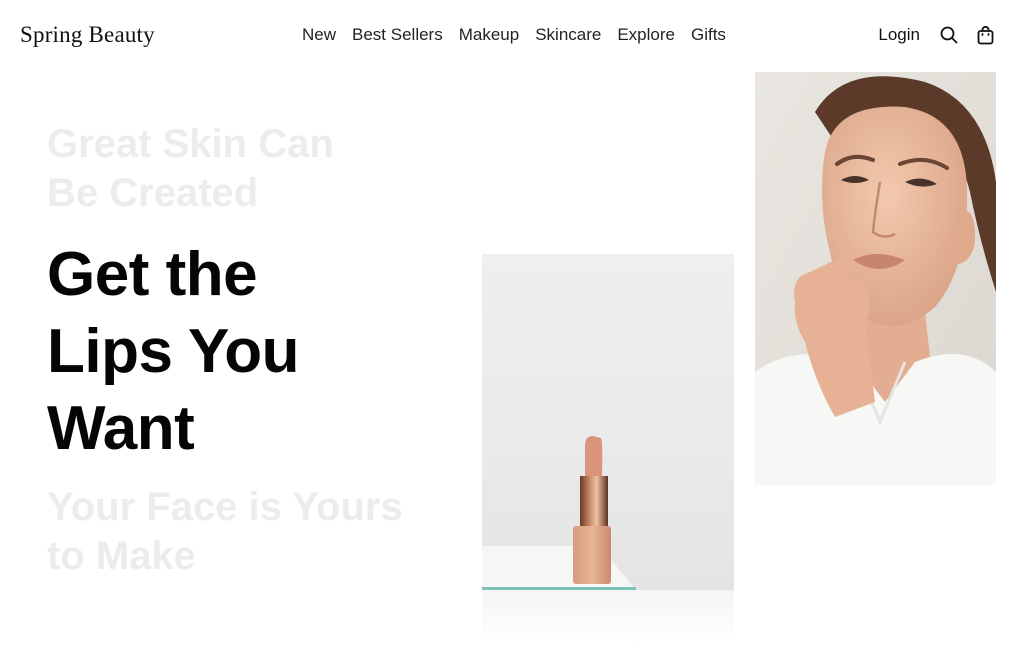 The width and height of the screenshot is (1024, 666). Describe the element at coordinates (242, 532) in the screenshot. I see `faded-headline-bottom: Your Face is Yours to Make` at that location.